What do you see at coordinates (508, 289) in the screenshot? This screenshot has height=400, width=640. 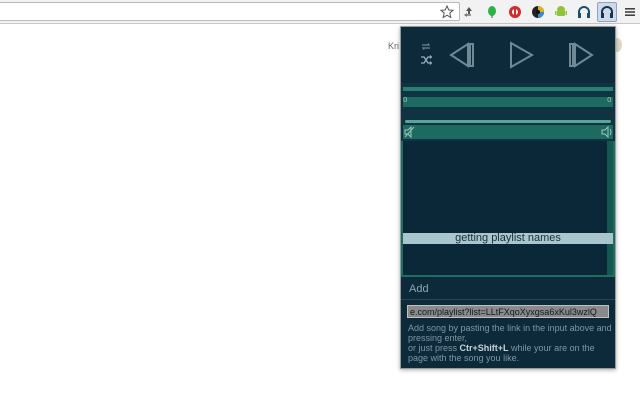 I see `add-section-header: Add` at bounding box center [508, 289].